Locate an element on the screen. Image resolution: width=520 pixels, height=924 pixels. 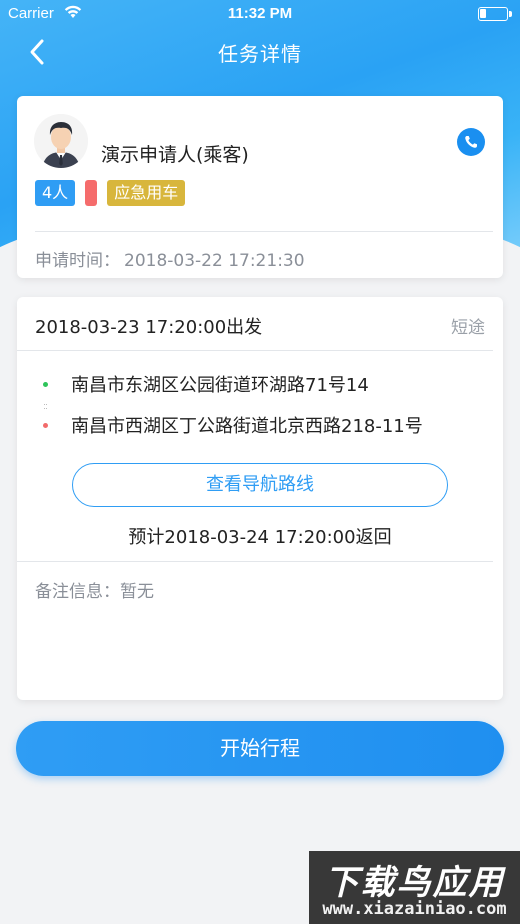
applicant-tags: 4人 应急用车 is located at coordinates (110, 193).